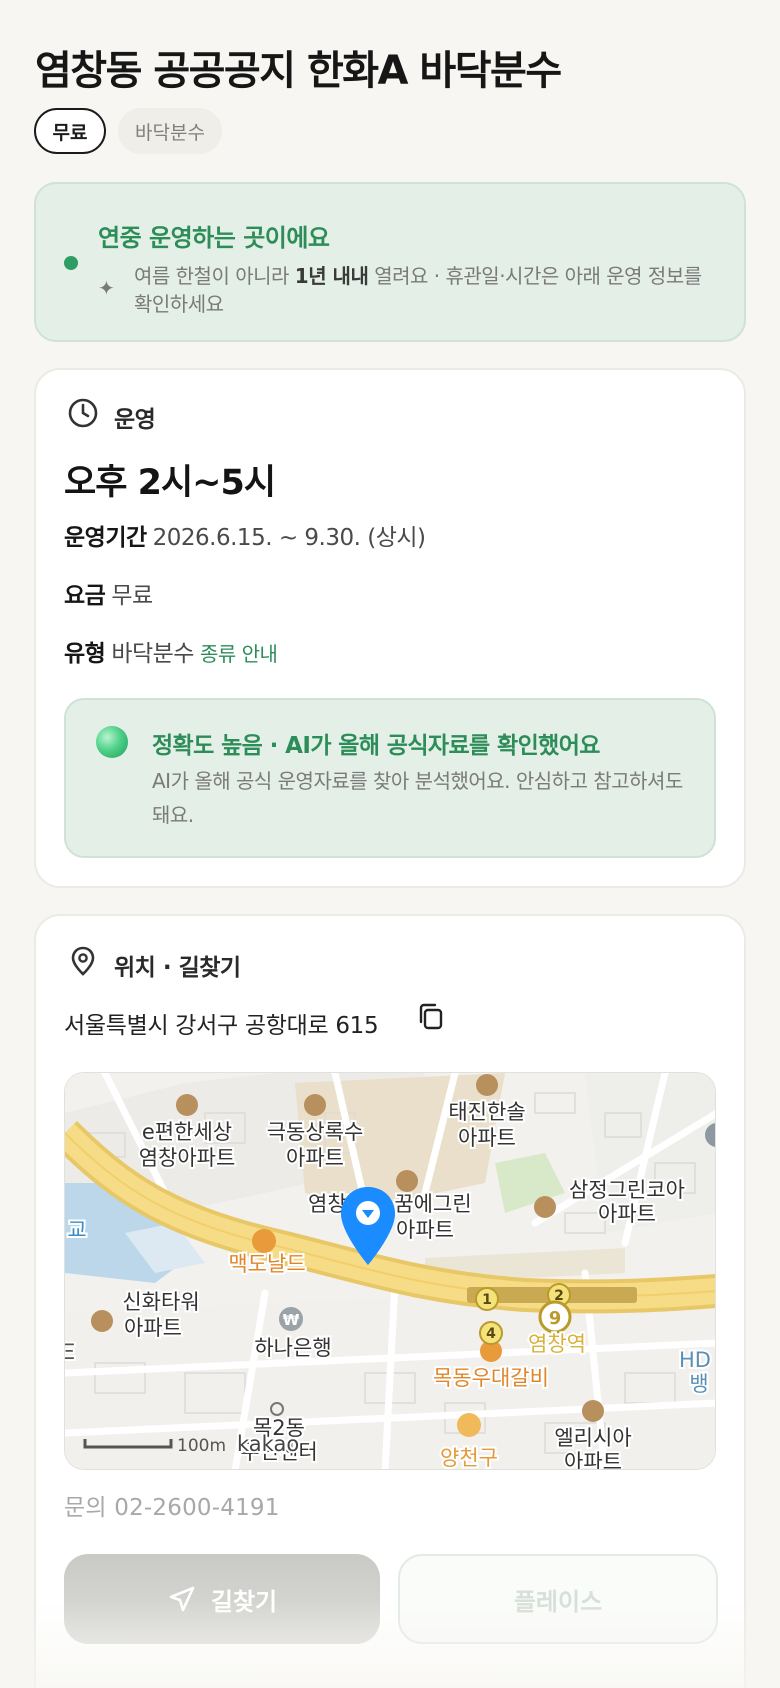  Describe the element at coordinates (555, 1318) in the screenshot. I see `line-9-label: 9` at that location.